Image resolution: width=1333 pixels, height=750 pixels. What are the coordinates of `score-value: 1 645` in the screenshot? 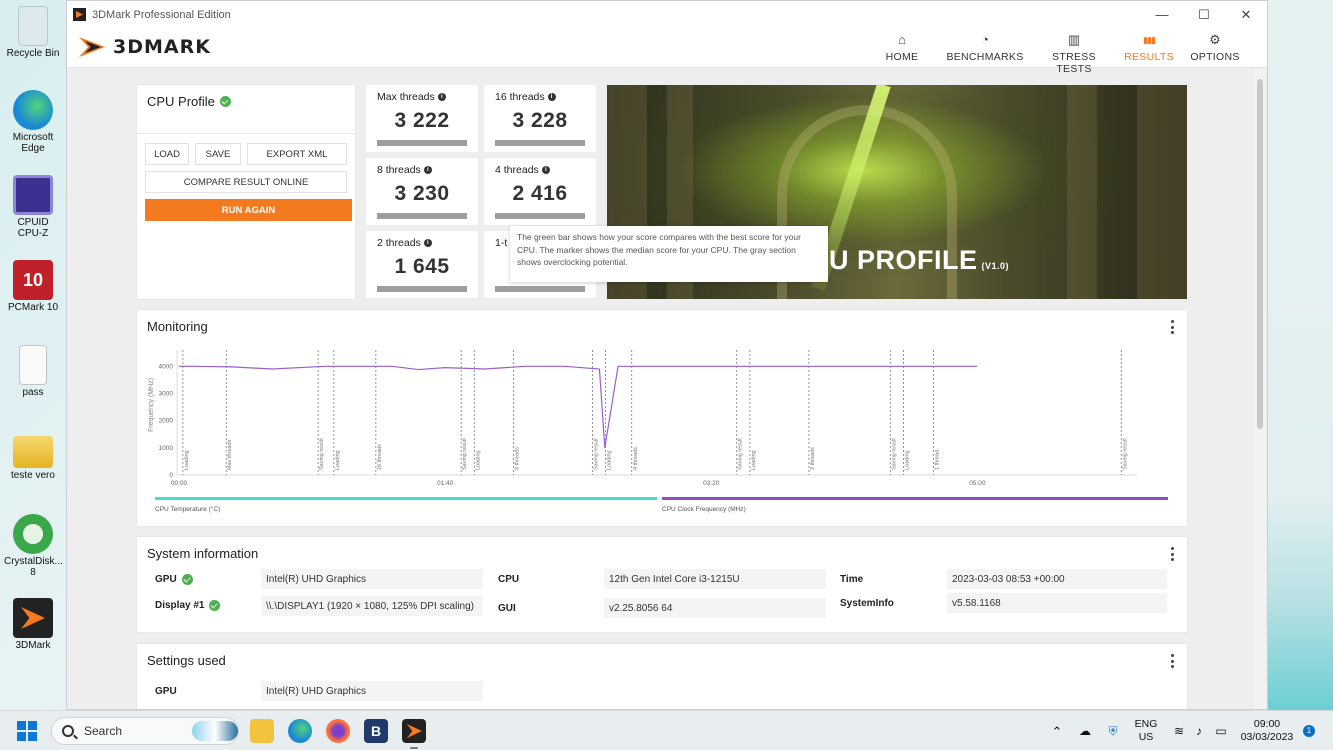 It's located at (422, 266).